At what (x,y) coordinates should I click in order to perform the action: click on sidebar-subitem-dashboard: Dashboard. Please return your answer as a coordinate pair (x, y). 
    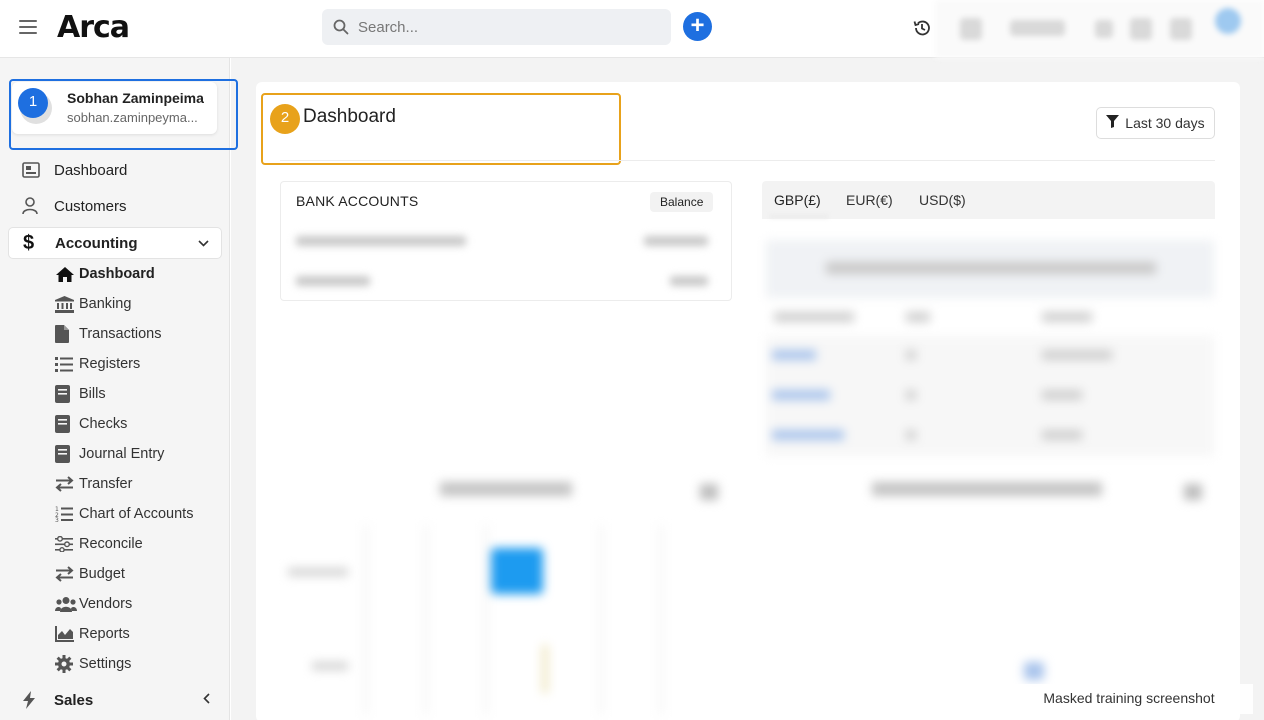
    Looking at the image, I should click on (105, 274).